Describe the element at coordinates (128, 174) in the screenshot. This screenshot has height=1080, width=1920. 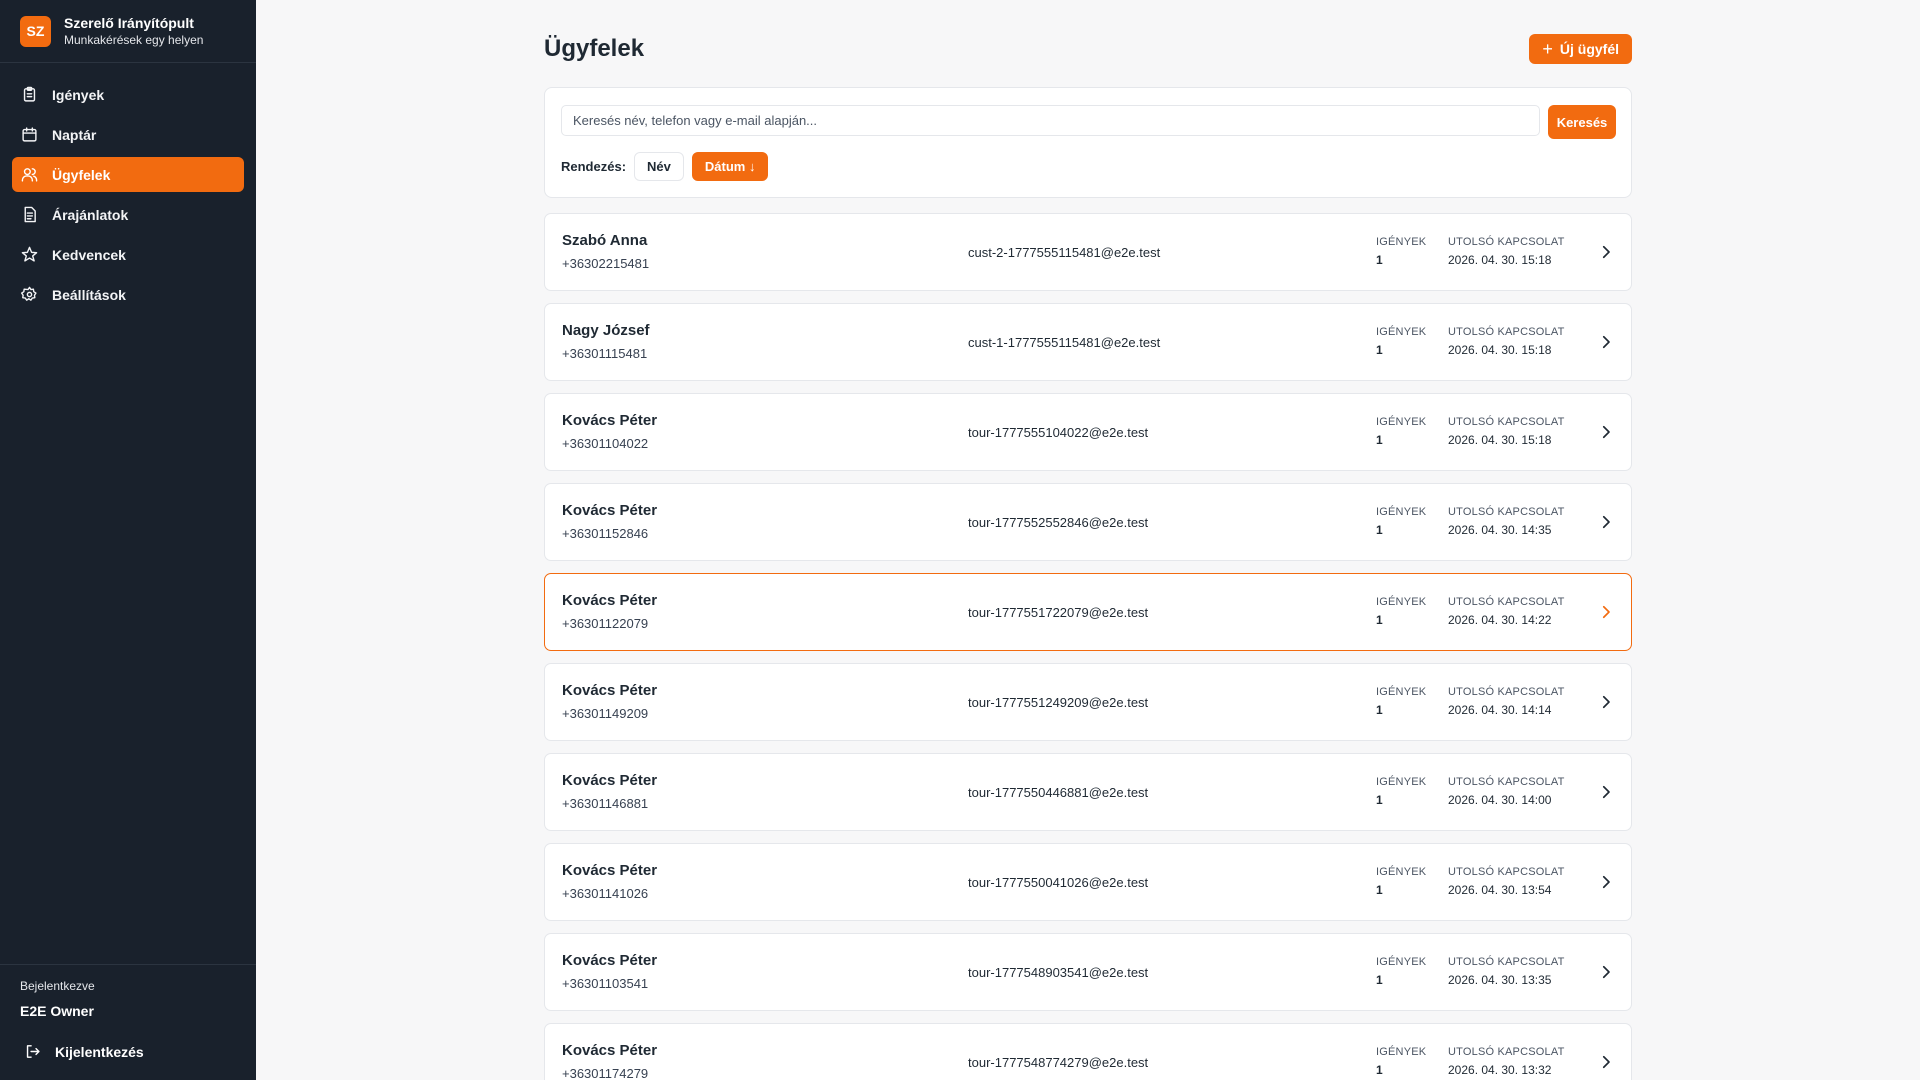
I see `sidebar-item-ugyfelek: Ügyfelek` at that location.